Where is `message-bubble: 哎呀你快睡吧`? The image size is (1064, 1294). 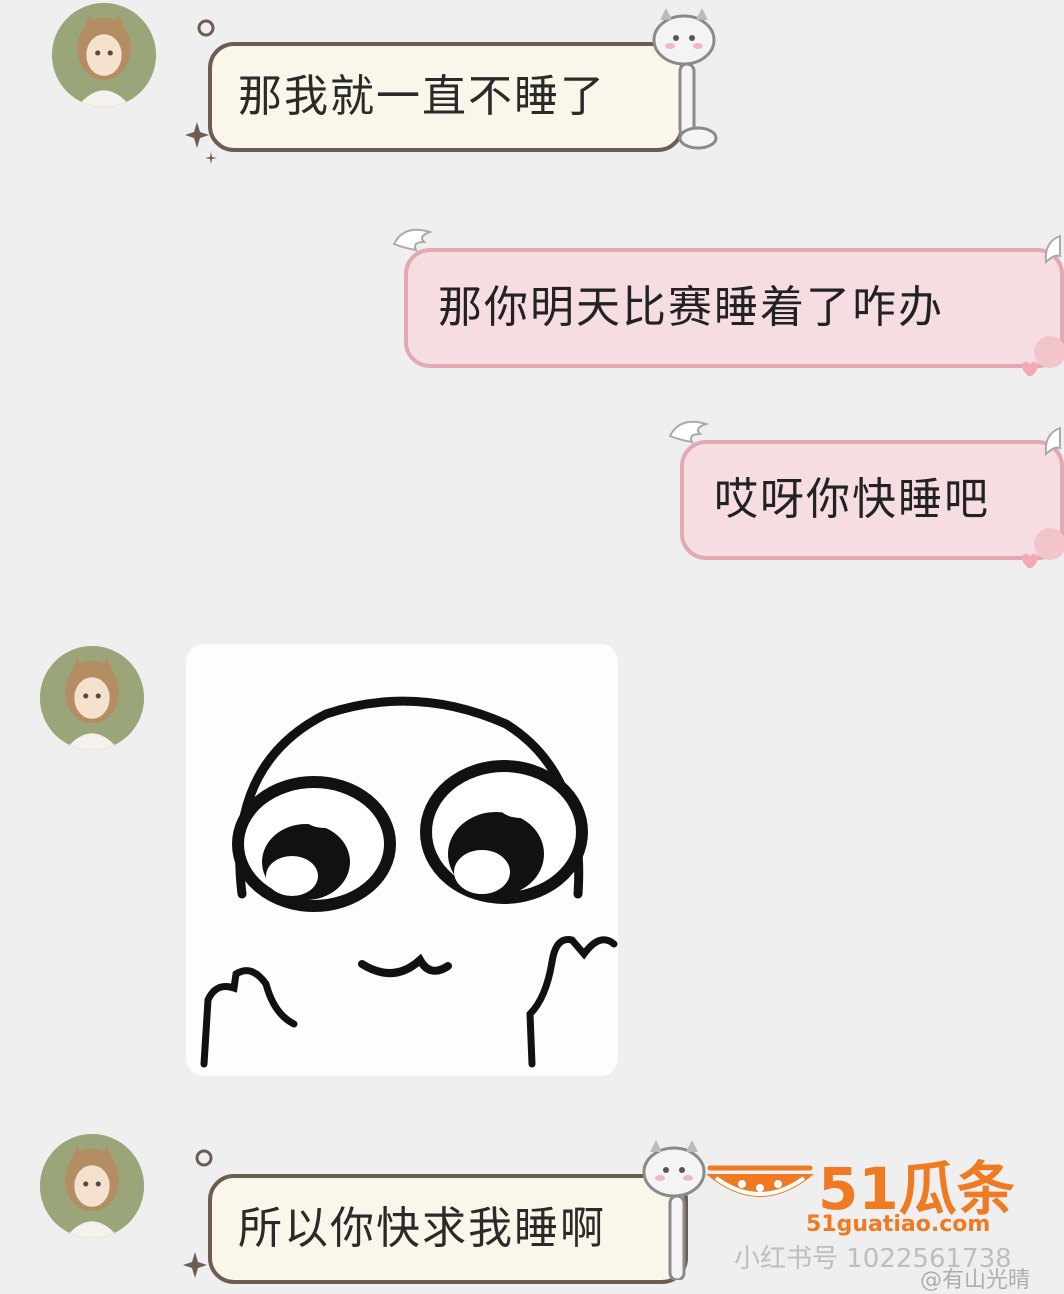
message-bubble: 哎呀你快睡吧 is located at coordinates (872, 500).